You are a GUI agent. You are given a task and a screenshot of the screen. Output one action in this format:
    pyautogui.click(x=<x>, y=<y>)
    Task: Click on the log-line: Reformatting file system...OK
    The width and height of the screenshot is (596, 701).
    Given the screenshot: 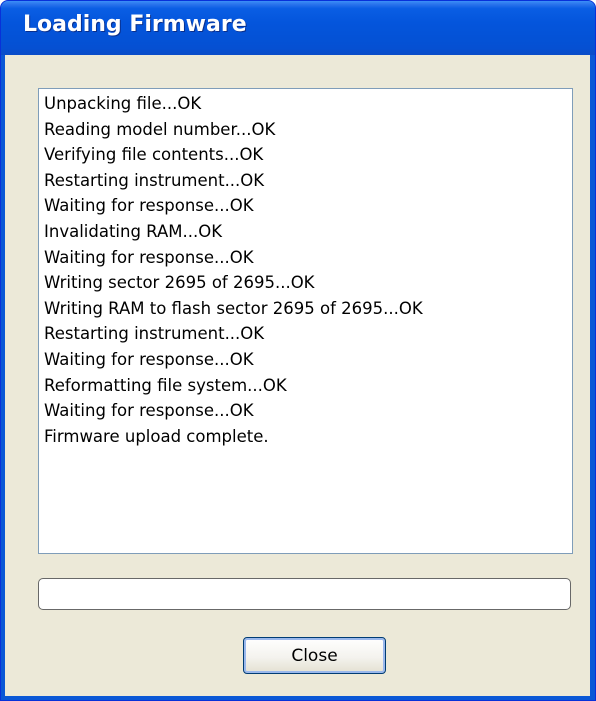 What is the action you would take?
    pyautogui.click(x=165, y=385)
    